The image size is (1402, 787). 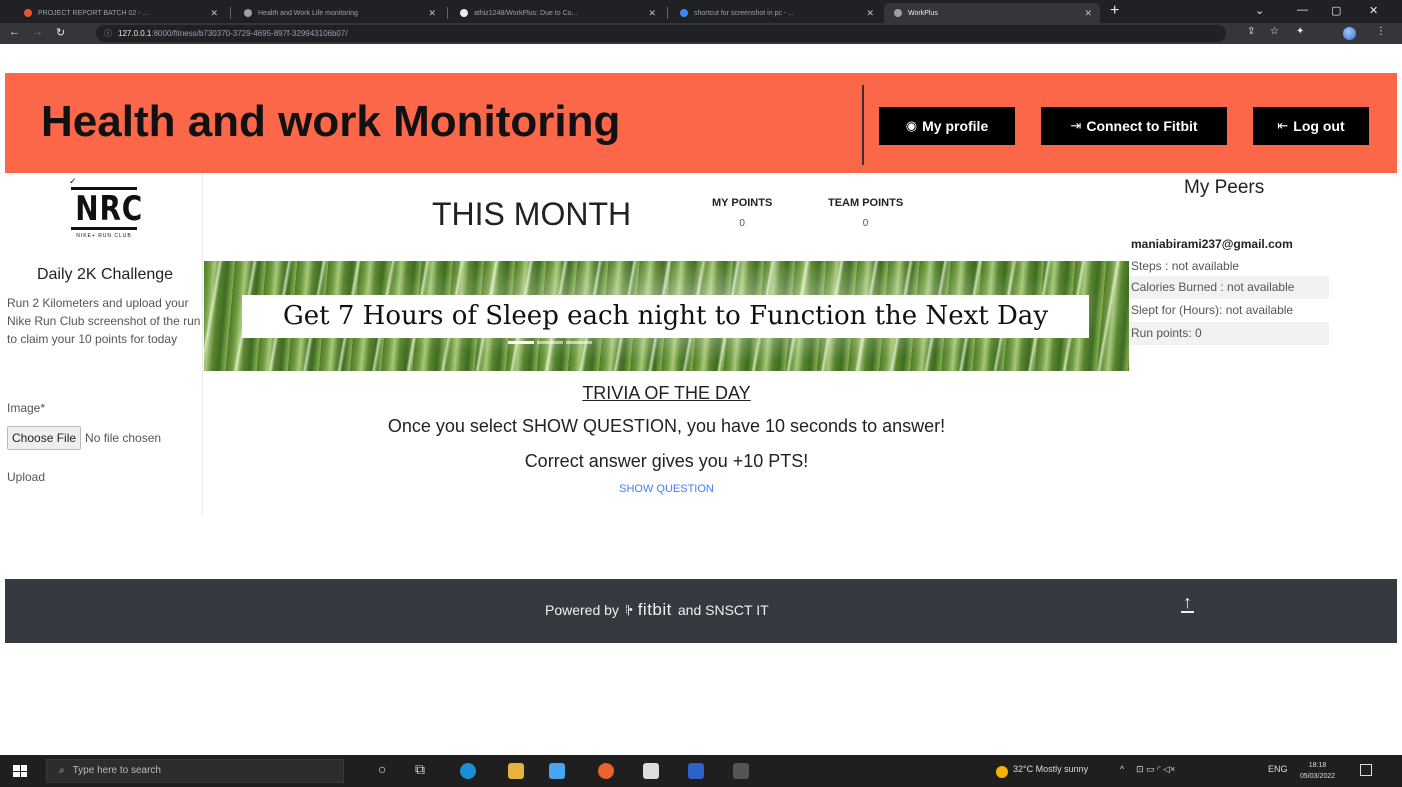 What do you see at coordinates (1317, 765) in the screenshot?
I see `clock-time: 18:18` at bounding box center [1317, 765].